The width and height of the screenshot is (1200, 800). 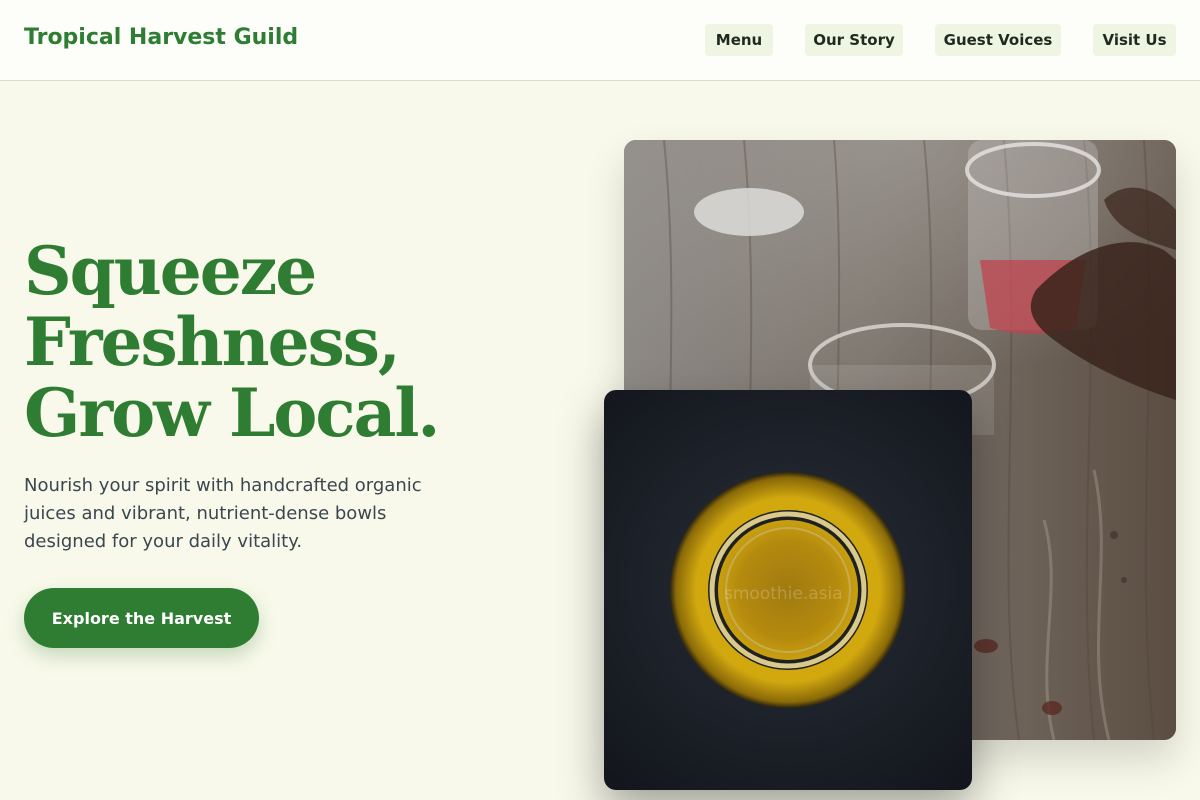 I want to click on nav-guest-voices-link: Guest Voices, so click(x=998, y=40).